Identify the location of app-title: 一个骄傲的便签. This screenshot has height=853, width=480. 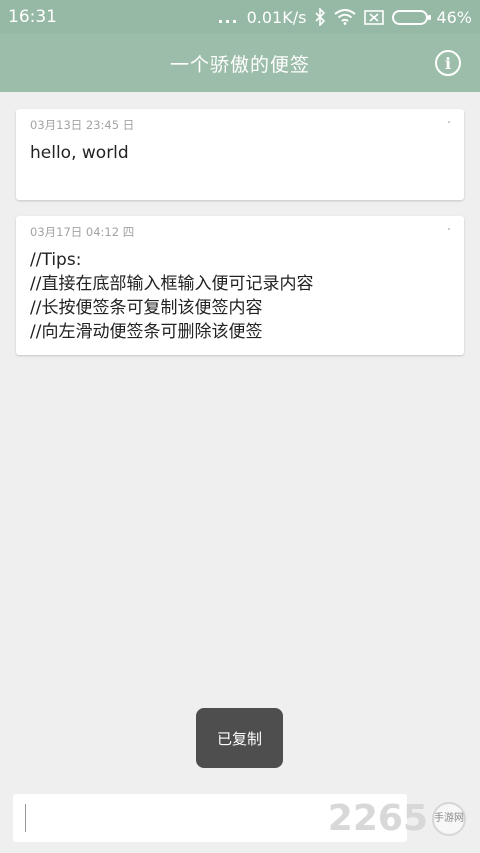
(239, 64).